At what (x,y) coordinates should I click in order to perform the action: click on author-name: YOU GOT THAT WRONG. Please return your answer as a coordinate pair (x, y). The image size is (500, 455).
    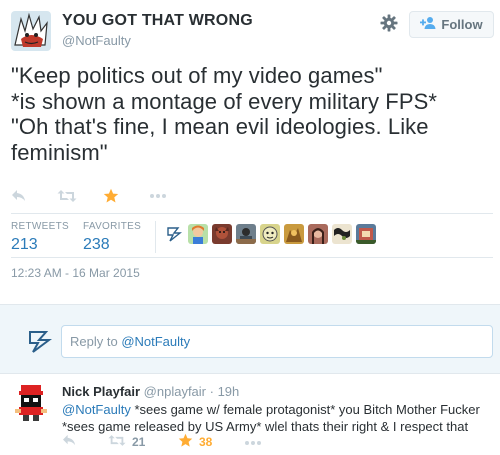
    Looking at the image, I should click on (157, 21).